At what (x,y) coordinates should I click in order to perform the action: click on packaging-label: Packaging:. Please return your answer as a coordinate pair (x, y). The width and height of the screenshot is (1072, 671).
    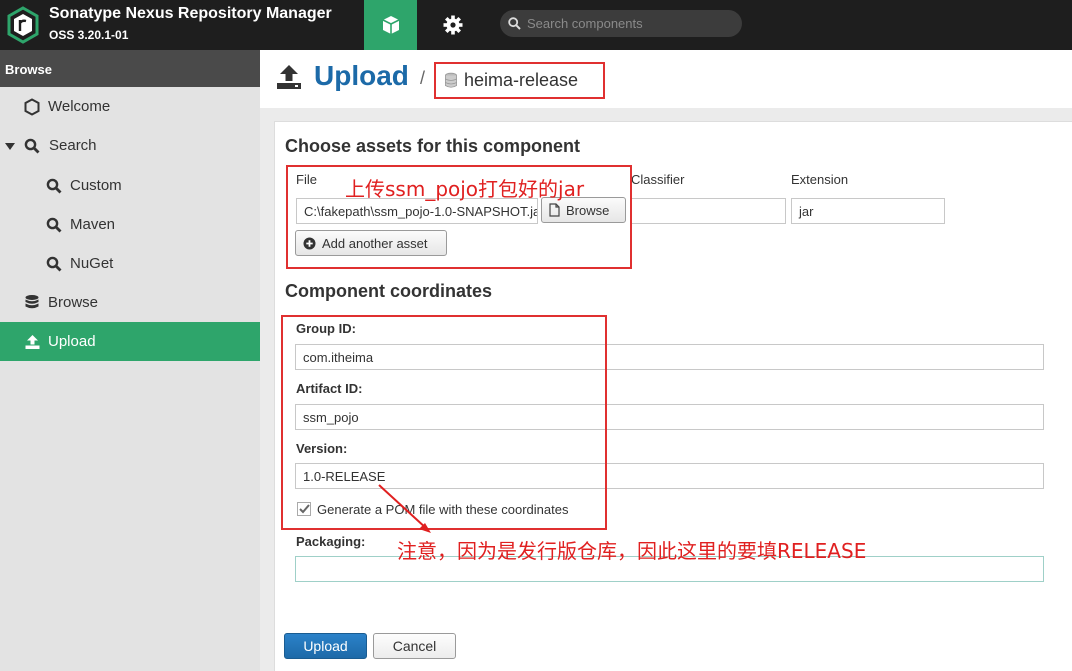
    Looking at the image, I should click on (331, 541).